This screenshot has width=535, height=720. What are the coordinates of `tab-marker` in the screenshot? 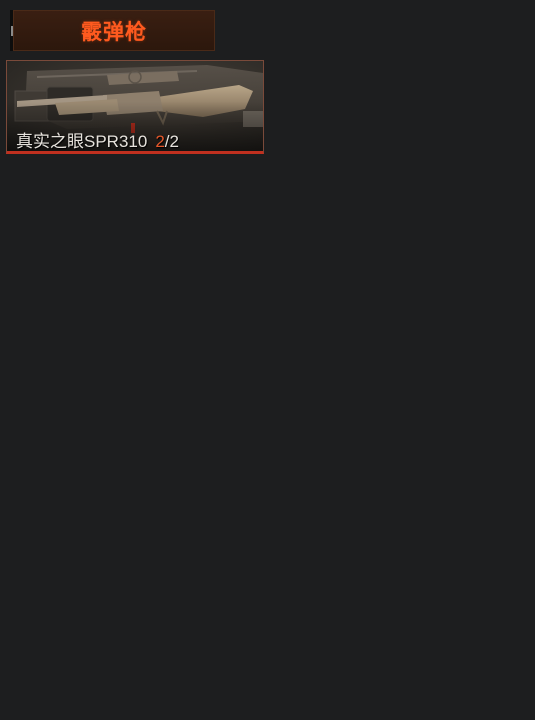 It's located at (12, 31).